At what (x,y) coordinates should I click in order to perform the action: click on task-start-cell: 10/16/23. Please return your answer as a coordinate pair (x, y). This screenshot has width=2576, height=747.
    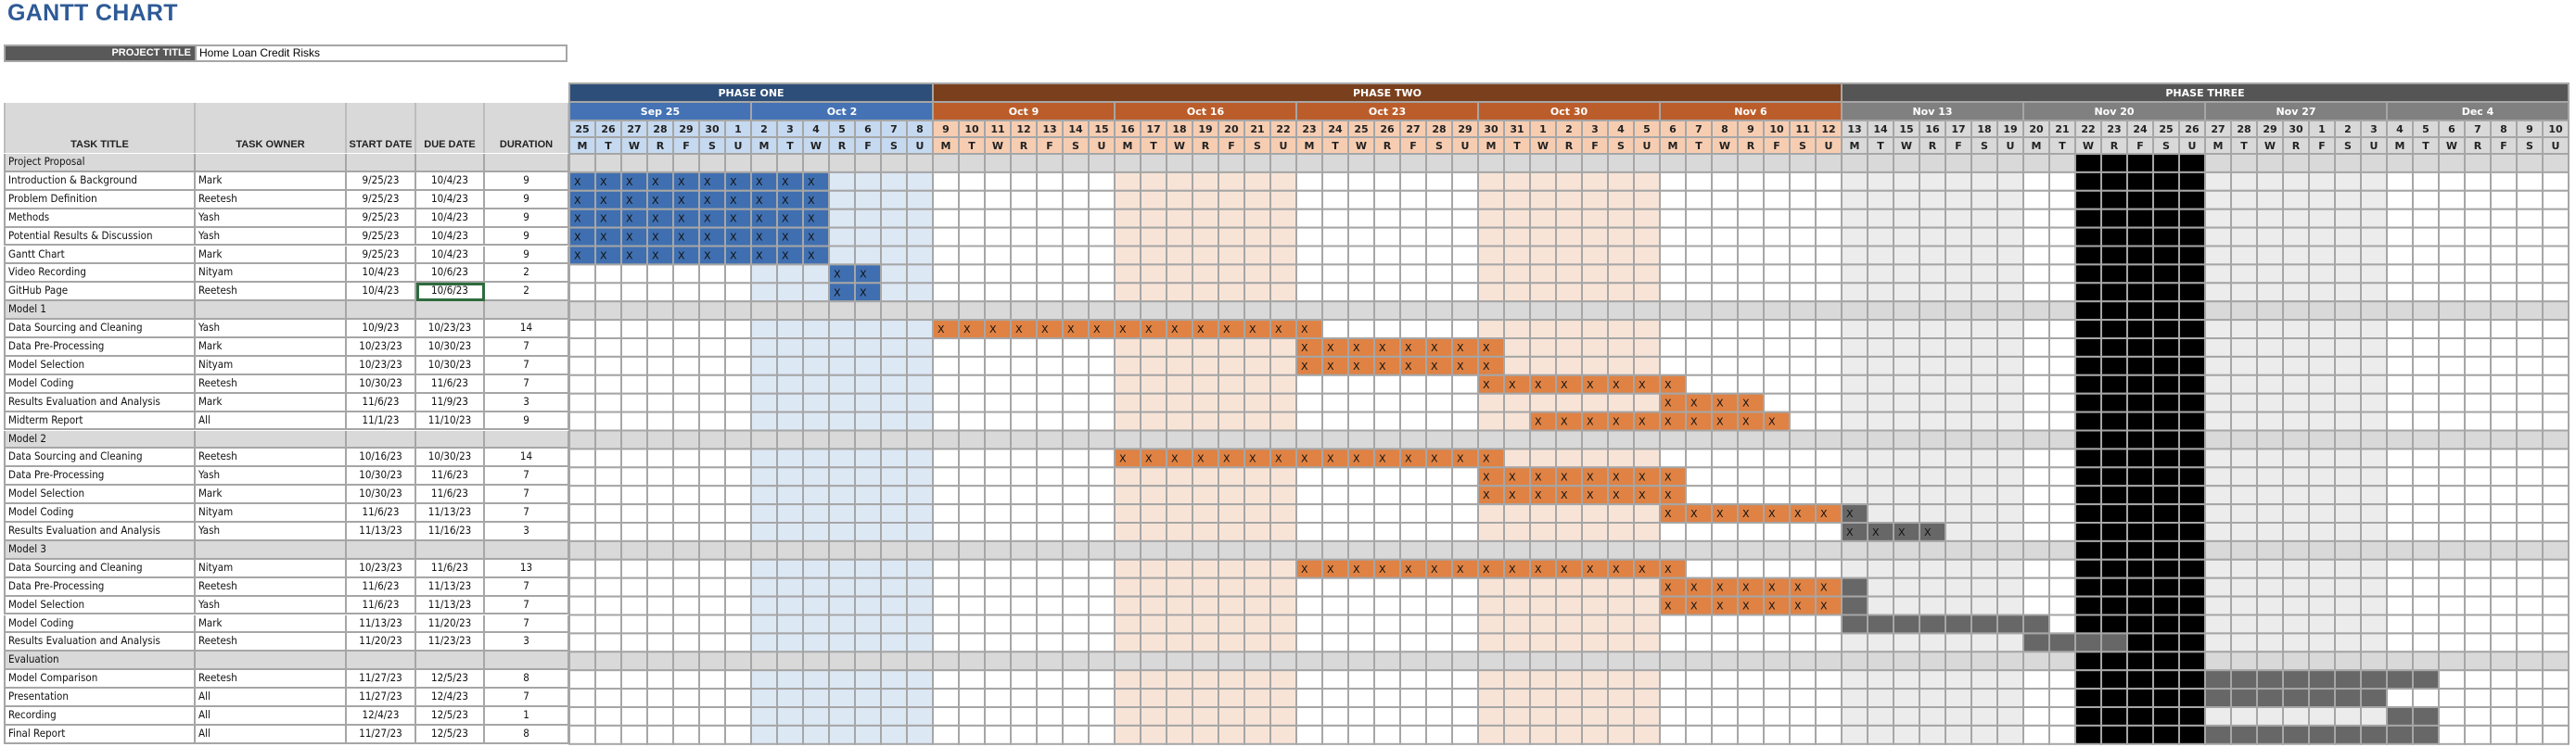
    Looking at the image, I should click on (381, 459).